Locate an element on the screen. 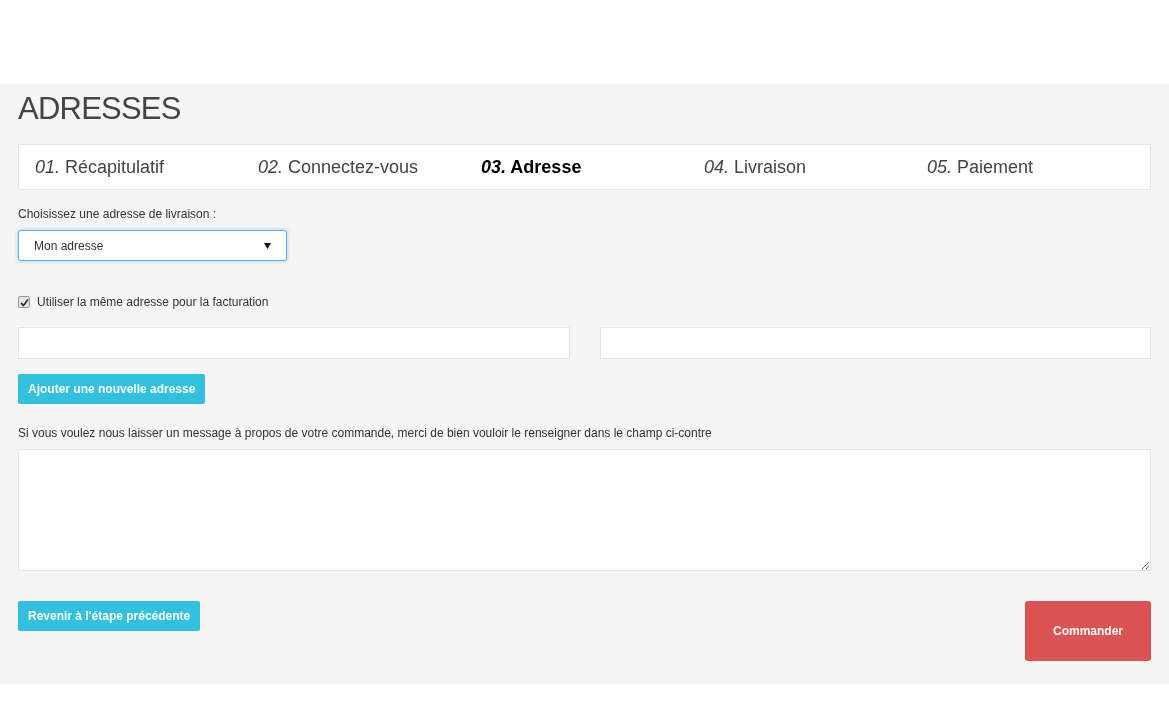 The width and height of the screenshot is (1169, 705). step-tab: 01. Récapitulatif is located at coordinates (146, 167).